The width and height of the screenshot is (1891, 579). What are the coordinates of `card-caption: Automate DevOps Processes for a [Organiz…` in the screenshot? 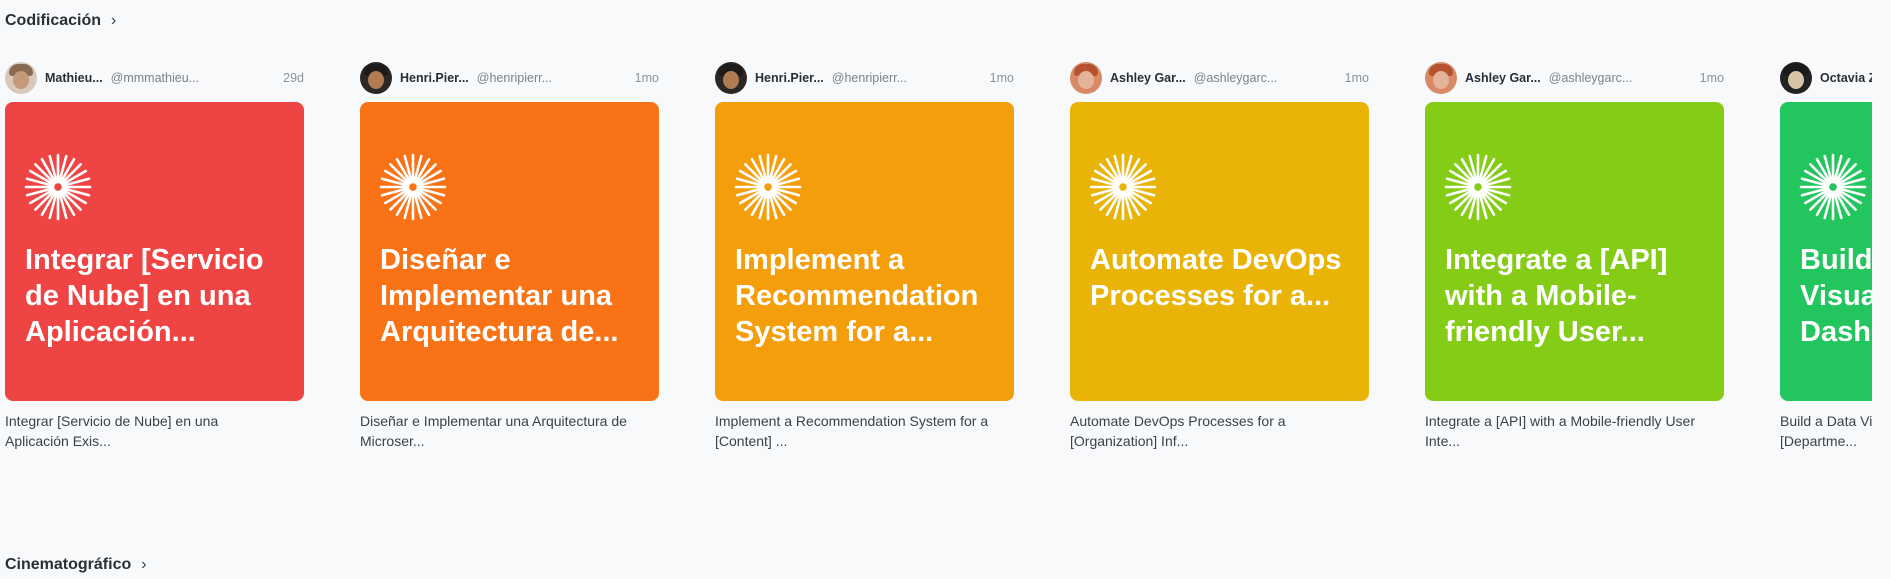 It's located at (1215, 431).